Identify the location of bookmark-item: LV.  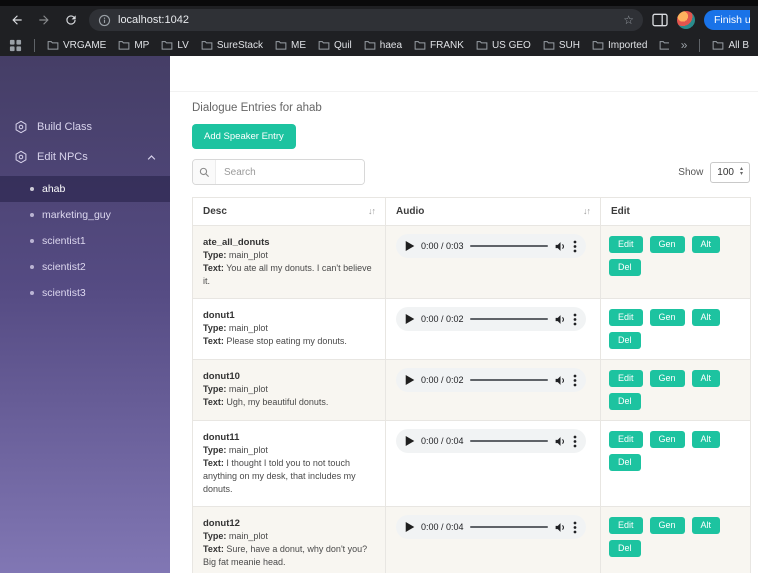
(175, 45).